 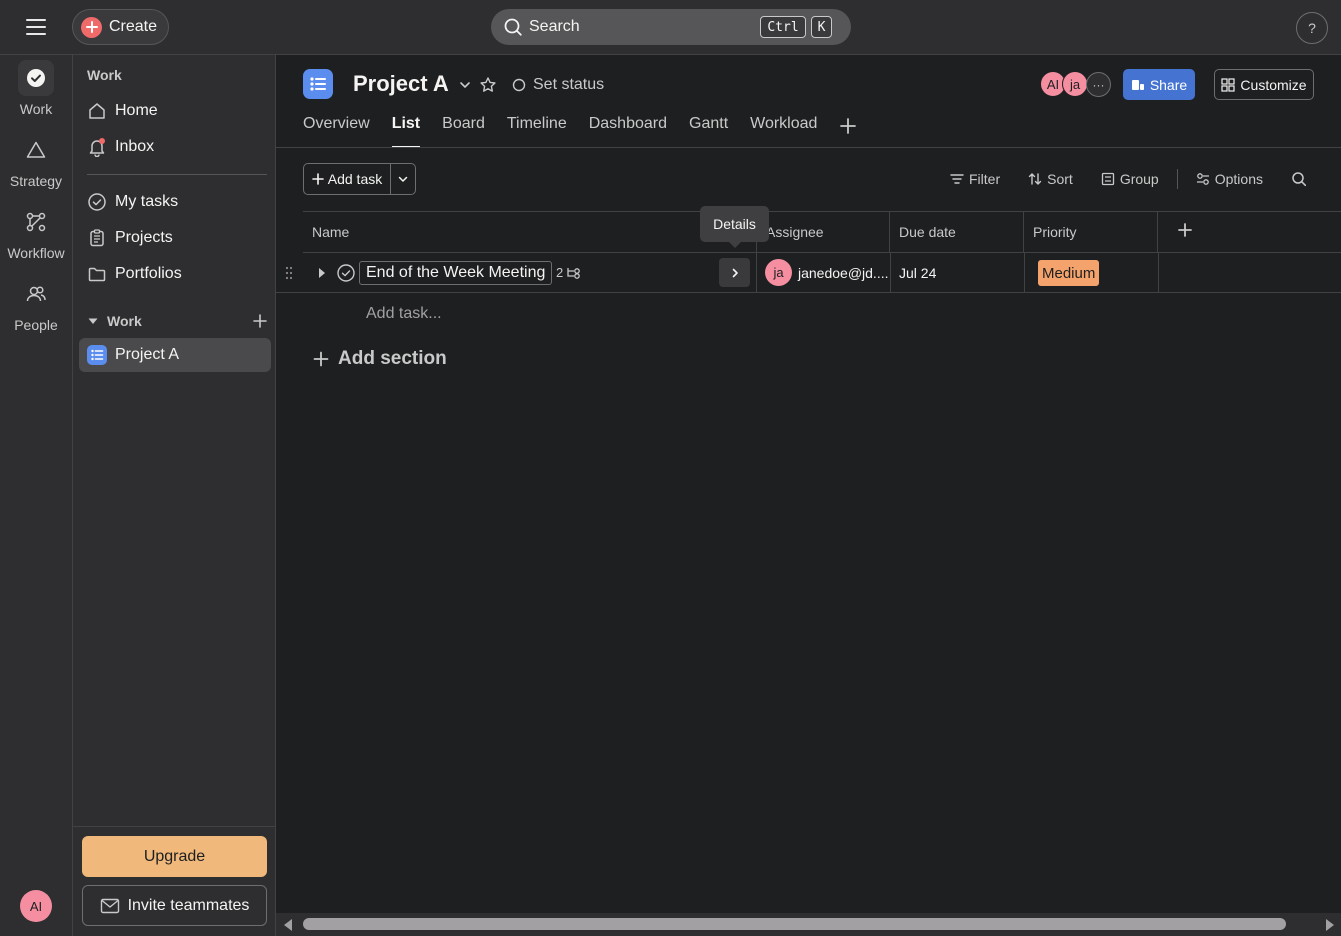 What do you see at coordinates (177, 321) in the screenshot?
I see `sidebar-section-work: Work` at bounding box center [177, 321].